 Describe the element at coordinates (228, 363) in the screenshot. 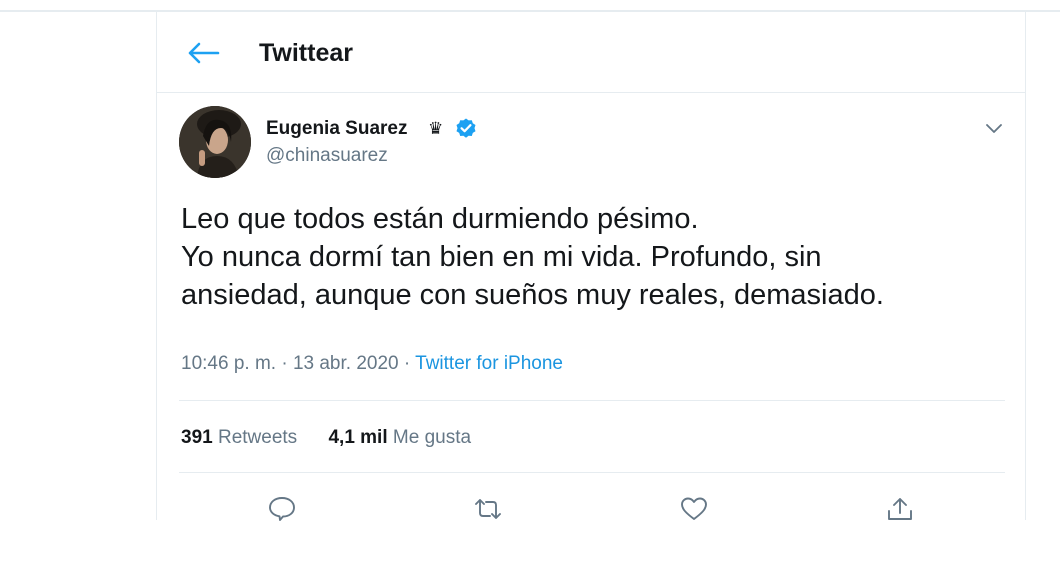

I see `tweet-time: 10:46 p. m.` at that location.